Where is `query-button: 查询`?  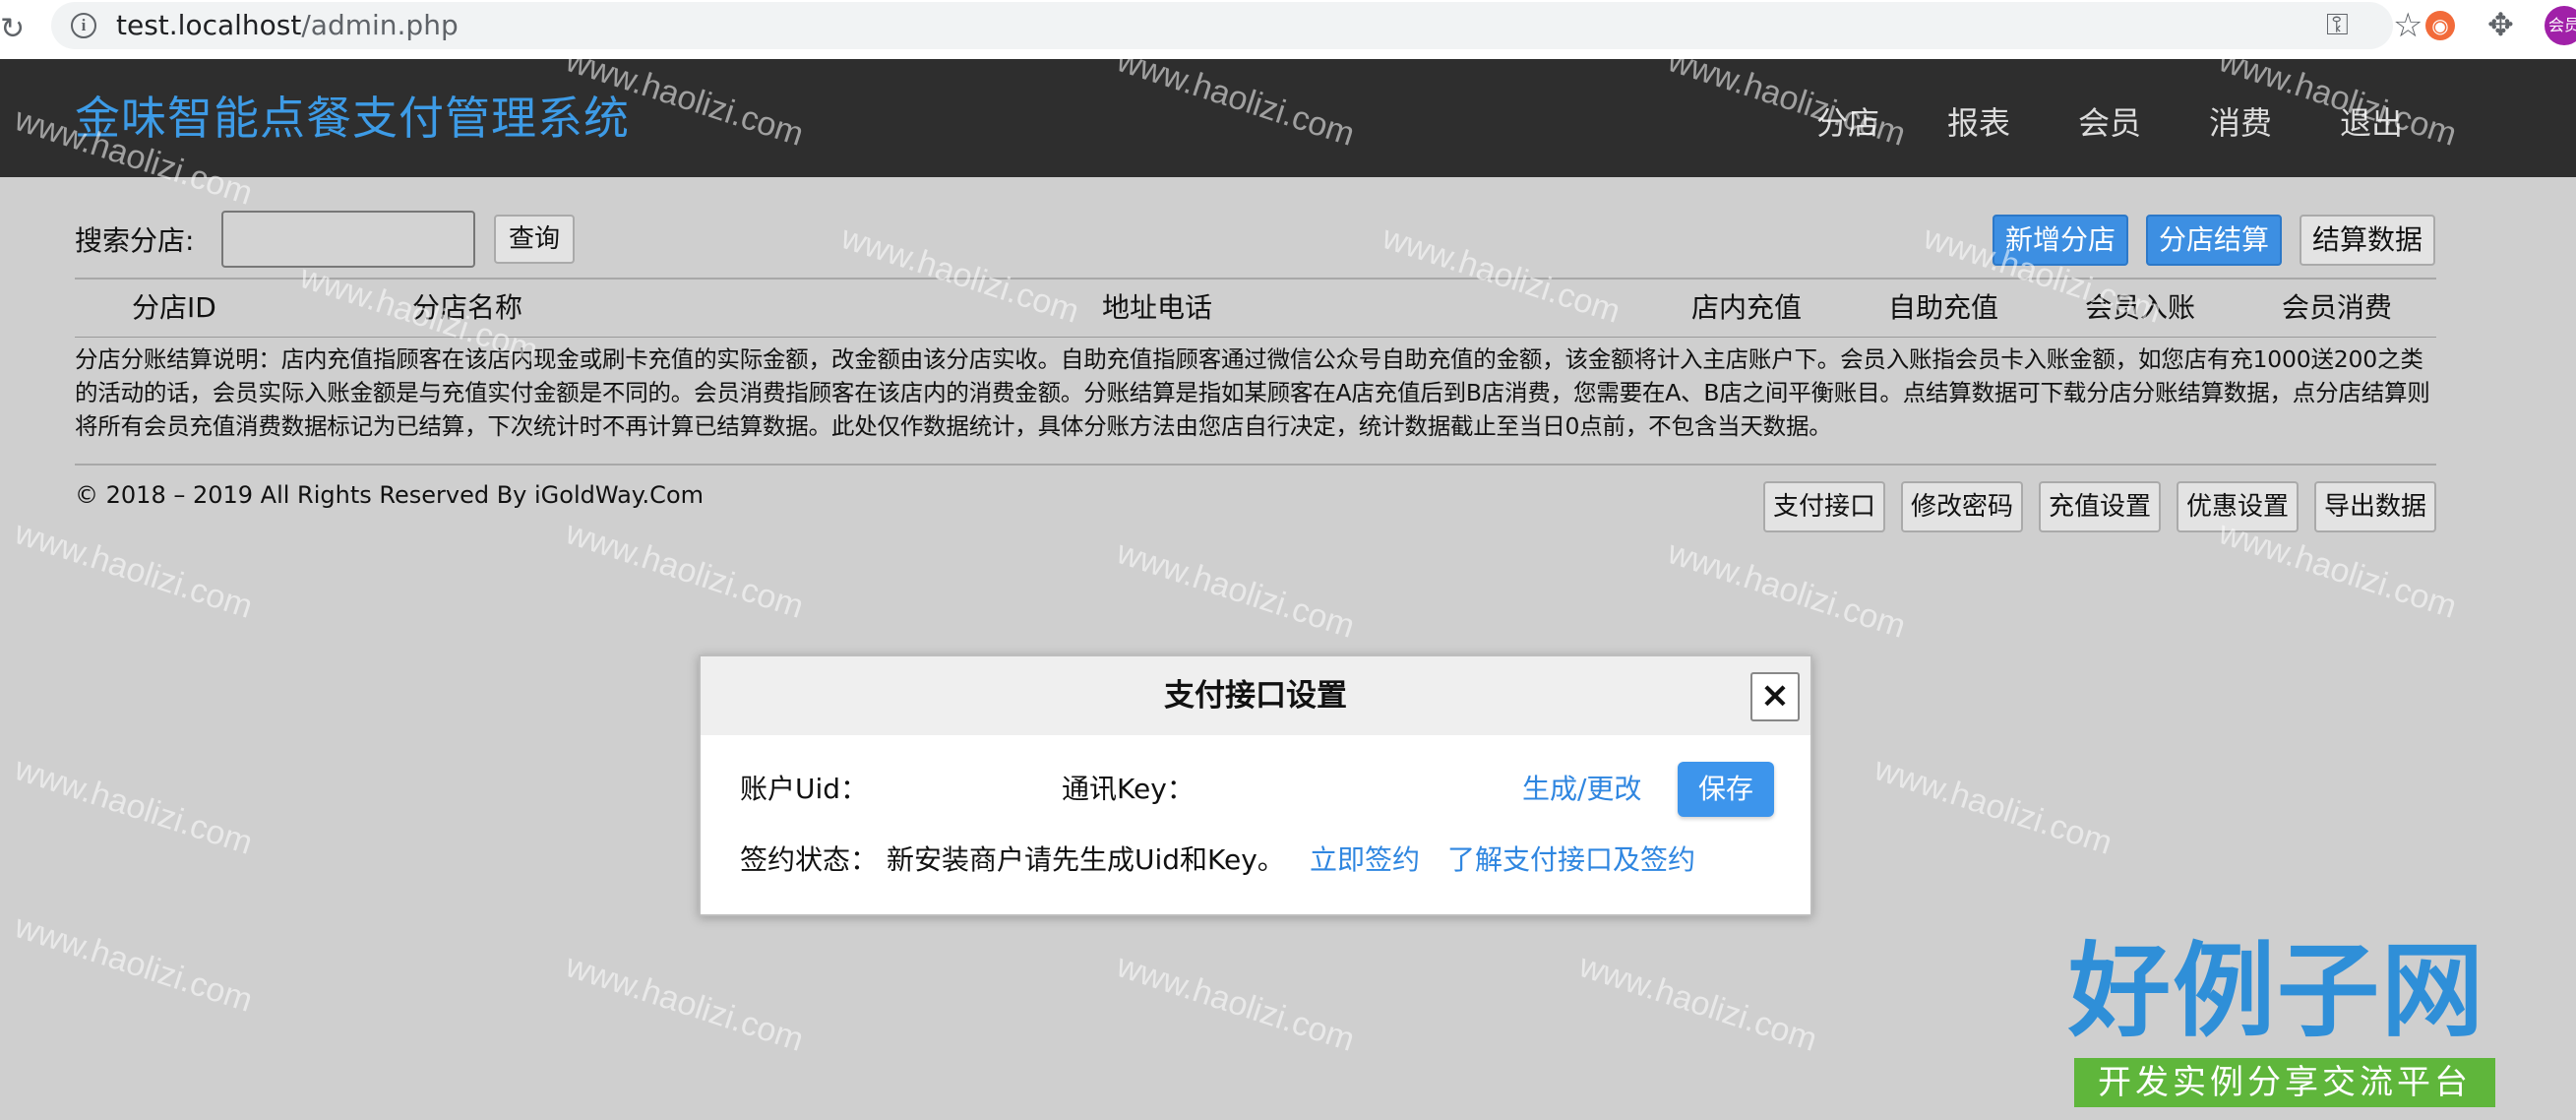
query-button: 查询 is located at coordinates (534, 239).